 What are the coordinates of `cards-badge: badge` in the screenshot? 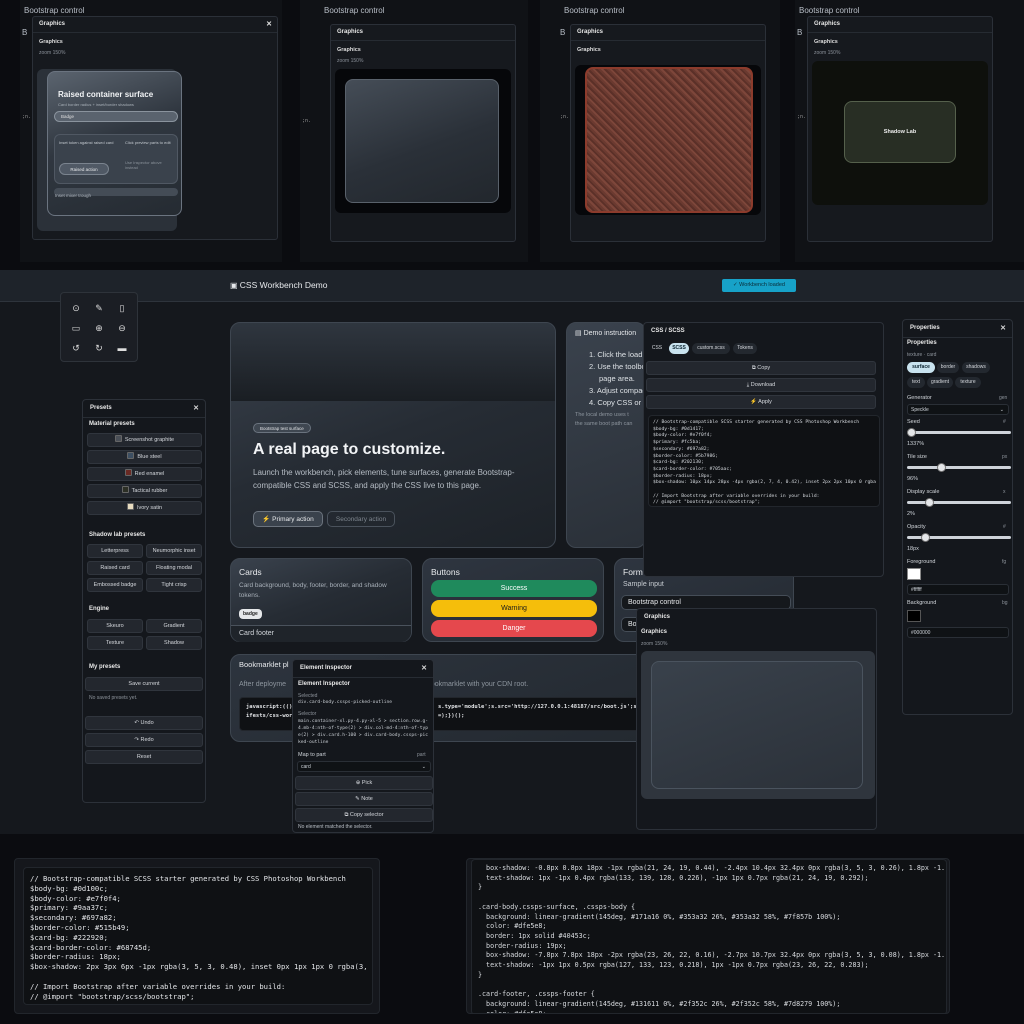 It's located at (250, 614).